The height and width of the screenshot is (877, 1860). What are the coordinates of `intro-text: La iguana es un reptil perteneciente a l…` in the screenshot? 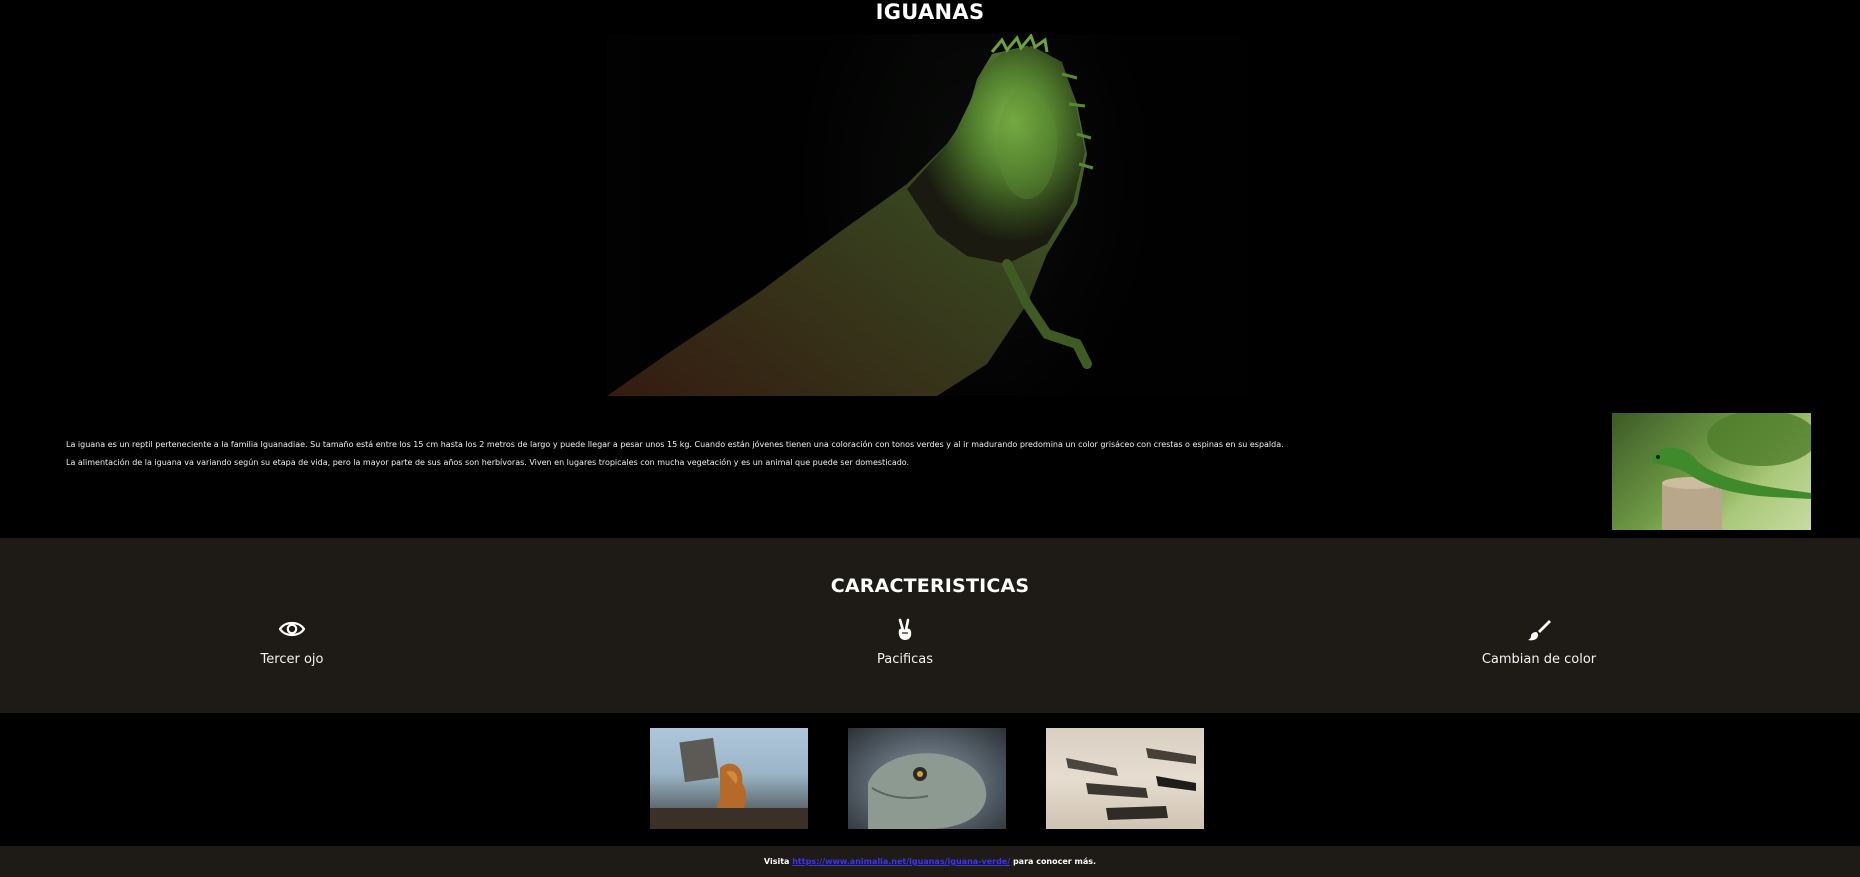 It's located at (826, 454).